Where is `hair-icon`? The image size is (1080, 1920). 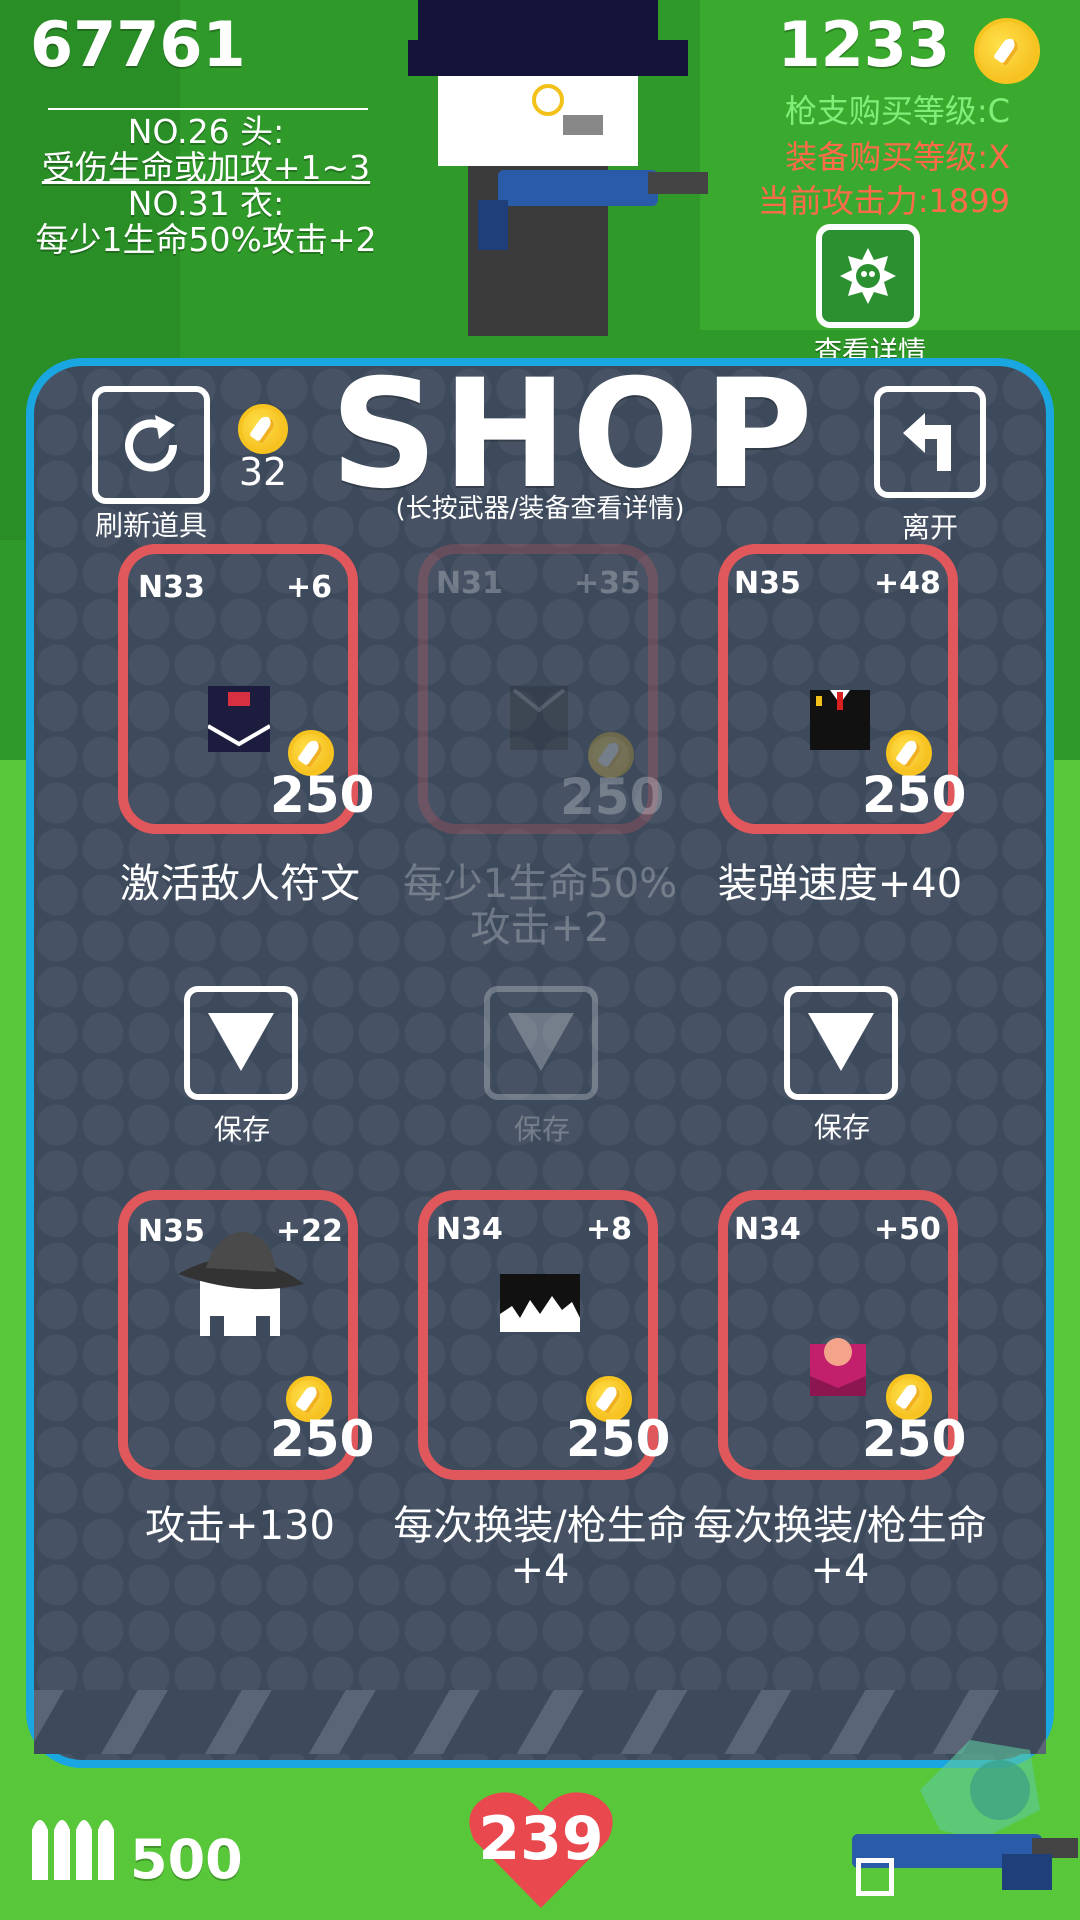 hair-icon is located at coordinates (540, 1303).